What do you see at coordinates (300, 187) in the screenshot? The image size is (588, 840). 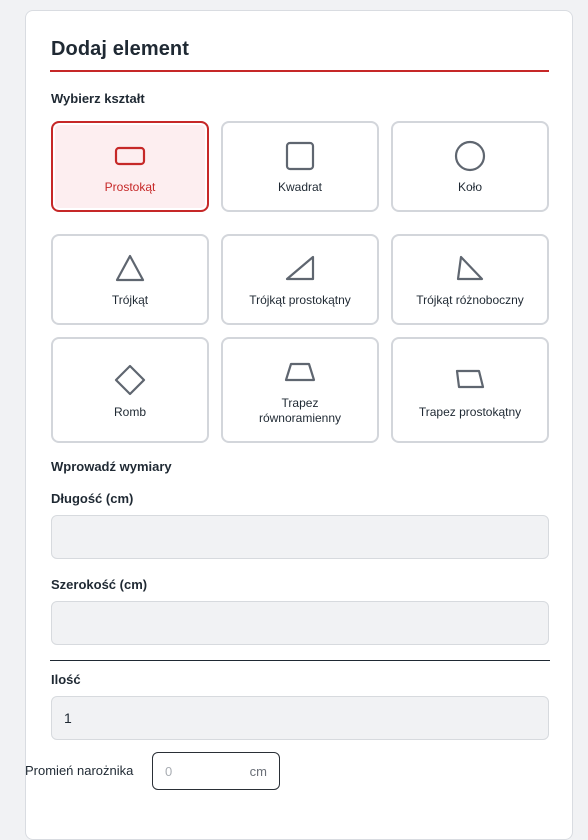 I see `shape-option-label: Kwadrat` at bounding box center [300, 187].